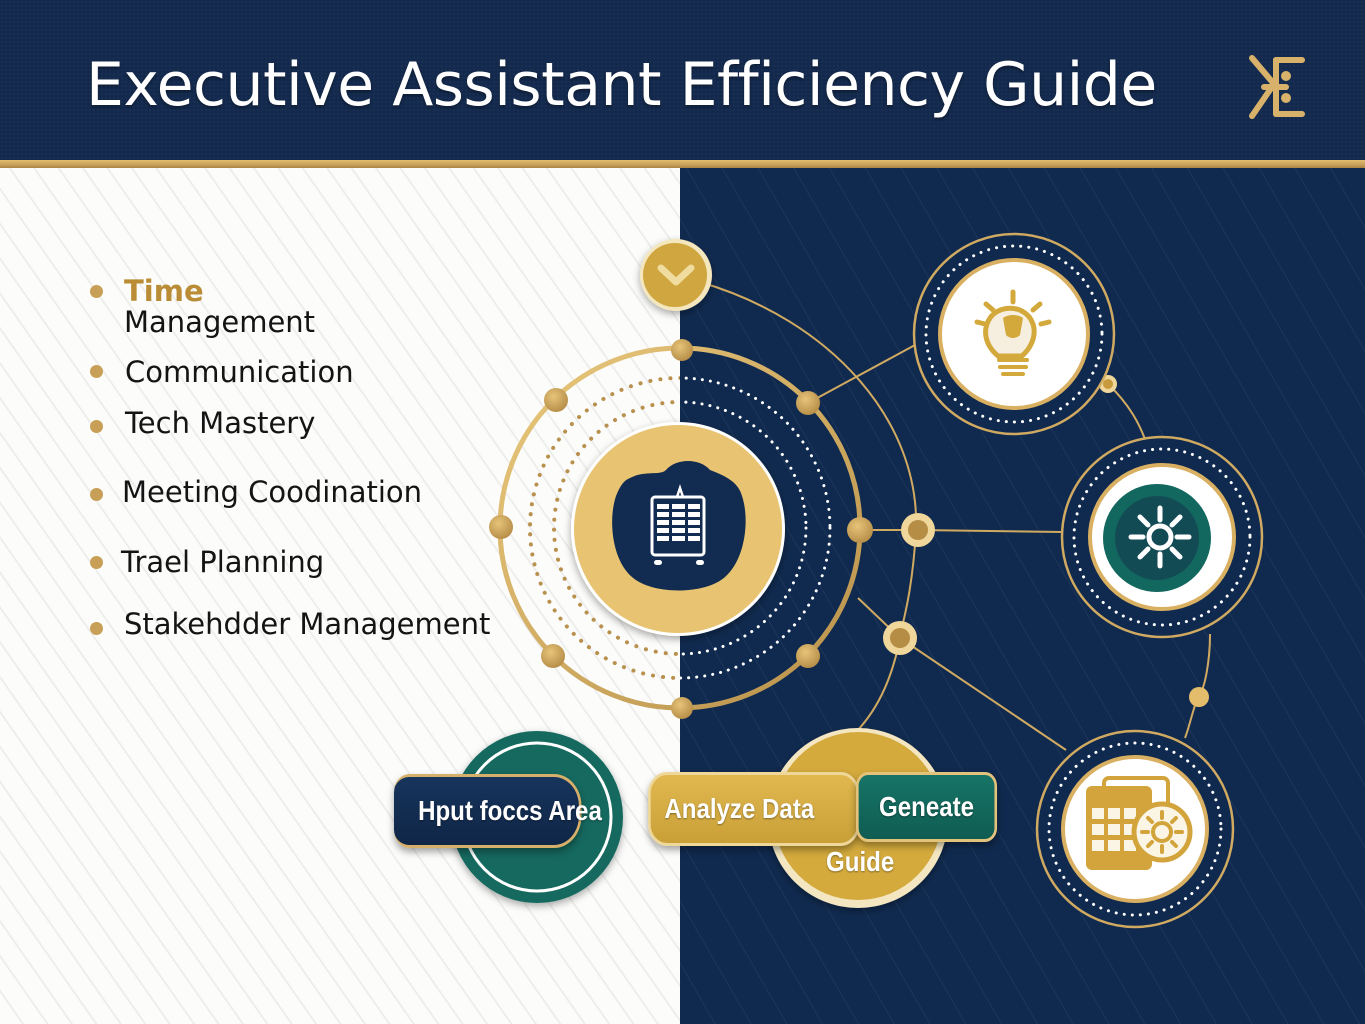 The image size is (1365, 1024). I want to click on analyze-data-button: Analyze Data, so click(754, 809).